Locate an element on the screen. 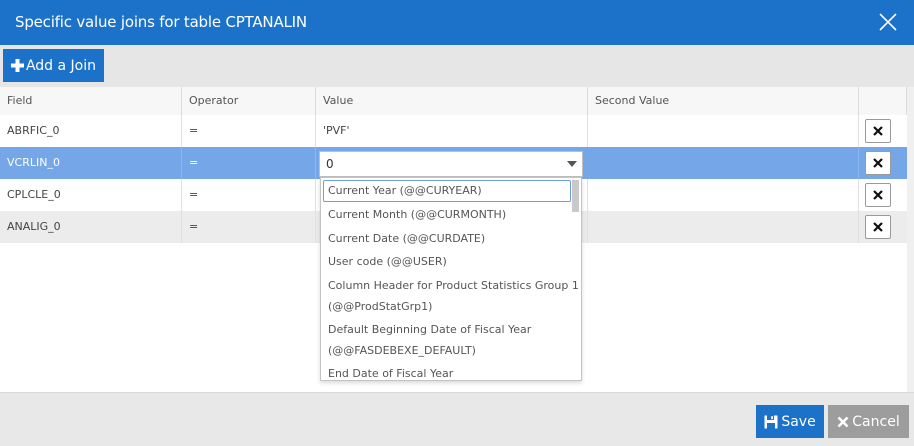 This screenshot has width=914, height=446. dropdown-option: Default Beginning Date of Fiscal Year is located at coordinates (429, 329).